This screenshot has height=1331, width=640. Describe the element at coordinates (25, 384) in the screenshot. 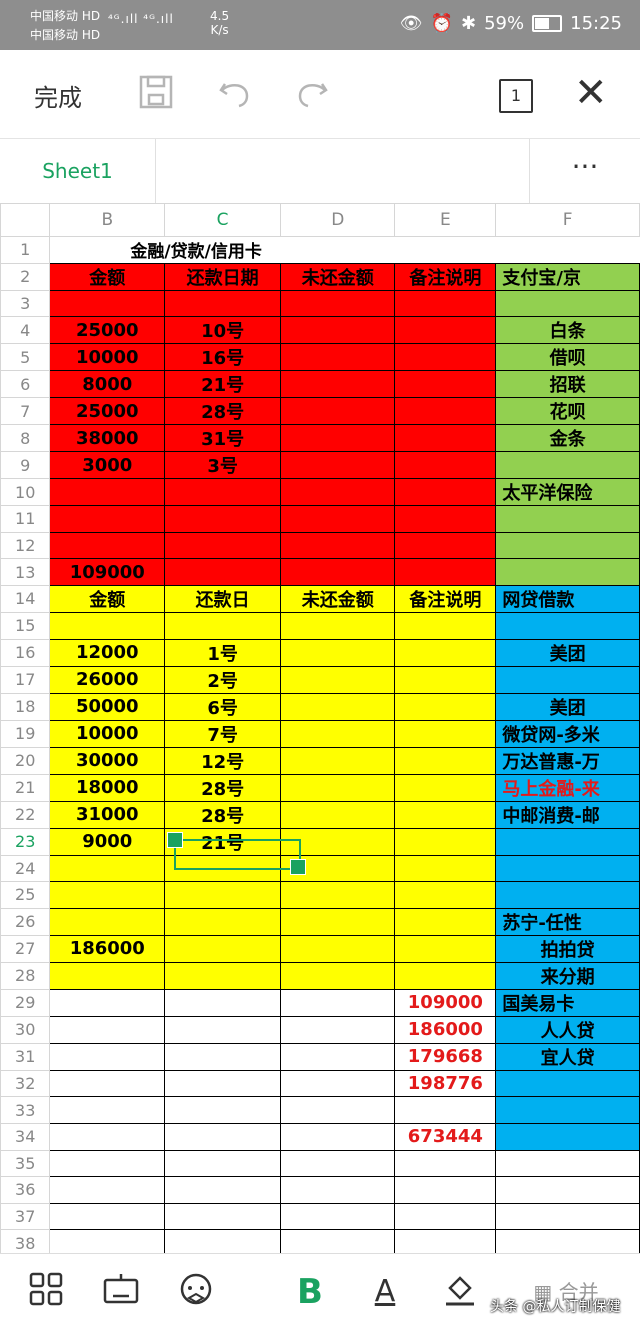

I see `row-header: 6` at that location.